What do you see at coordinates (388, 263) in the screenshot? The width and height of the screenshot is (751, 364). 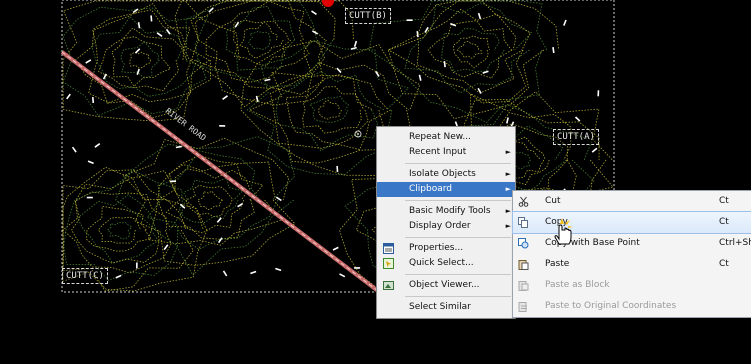 I see `quick-select-icon` at bounding box center [388, 263].